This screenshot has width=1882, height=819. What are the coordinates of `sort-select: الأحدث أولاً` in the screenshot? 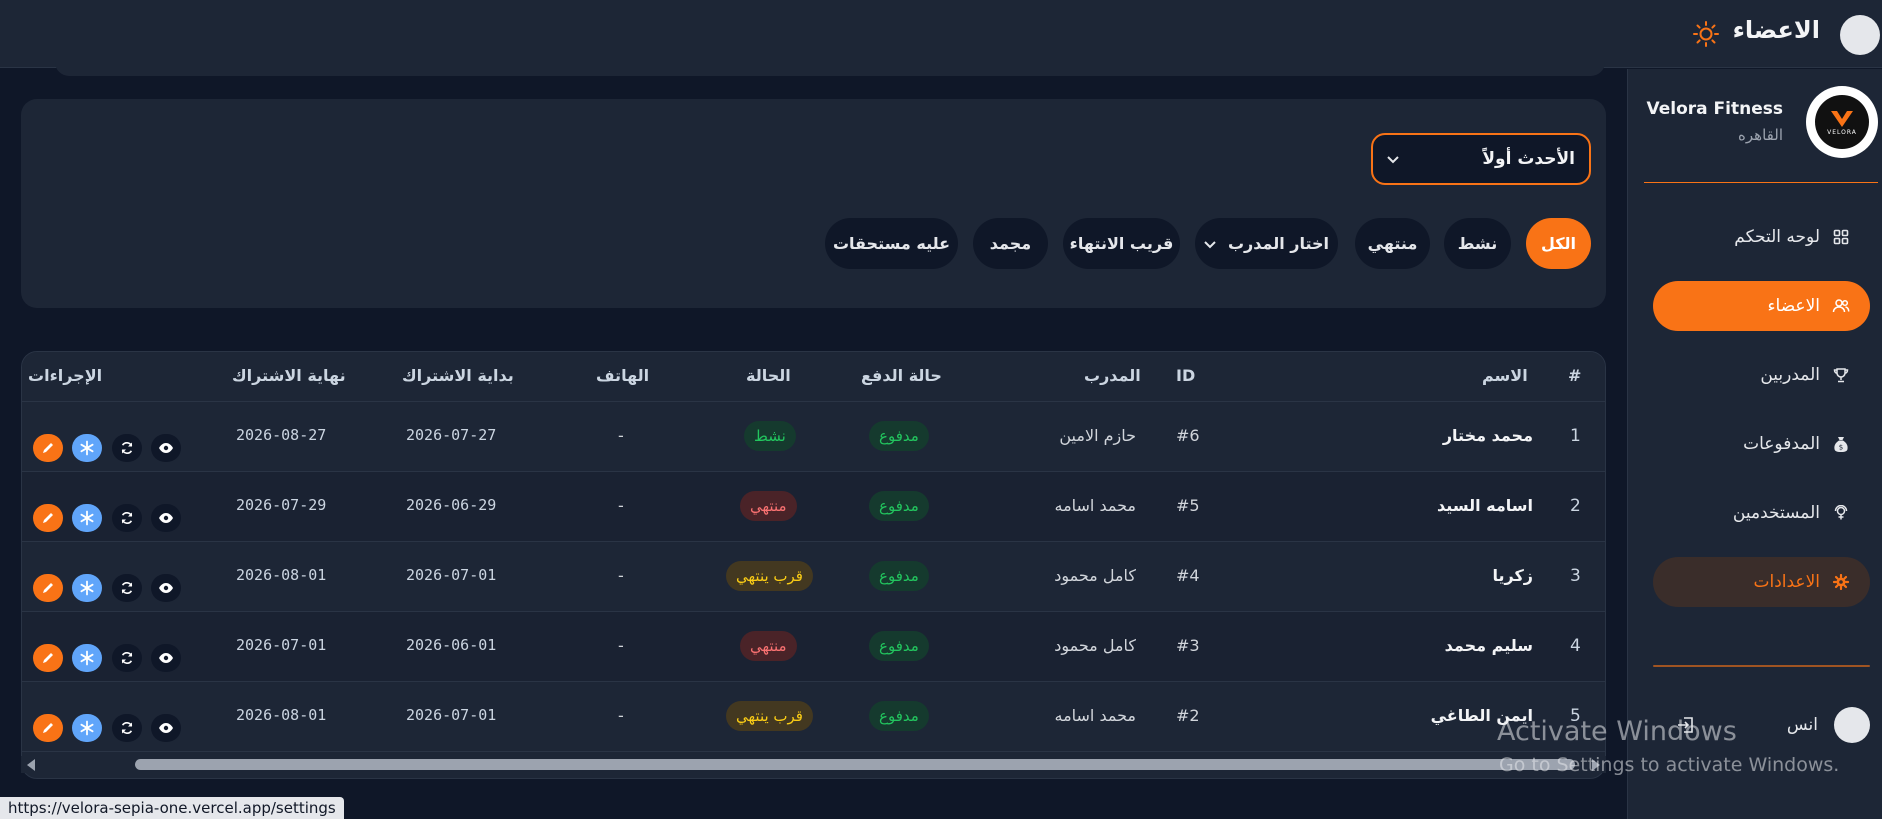 It's located at (1481, 159).